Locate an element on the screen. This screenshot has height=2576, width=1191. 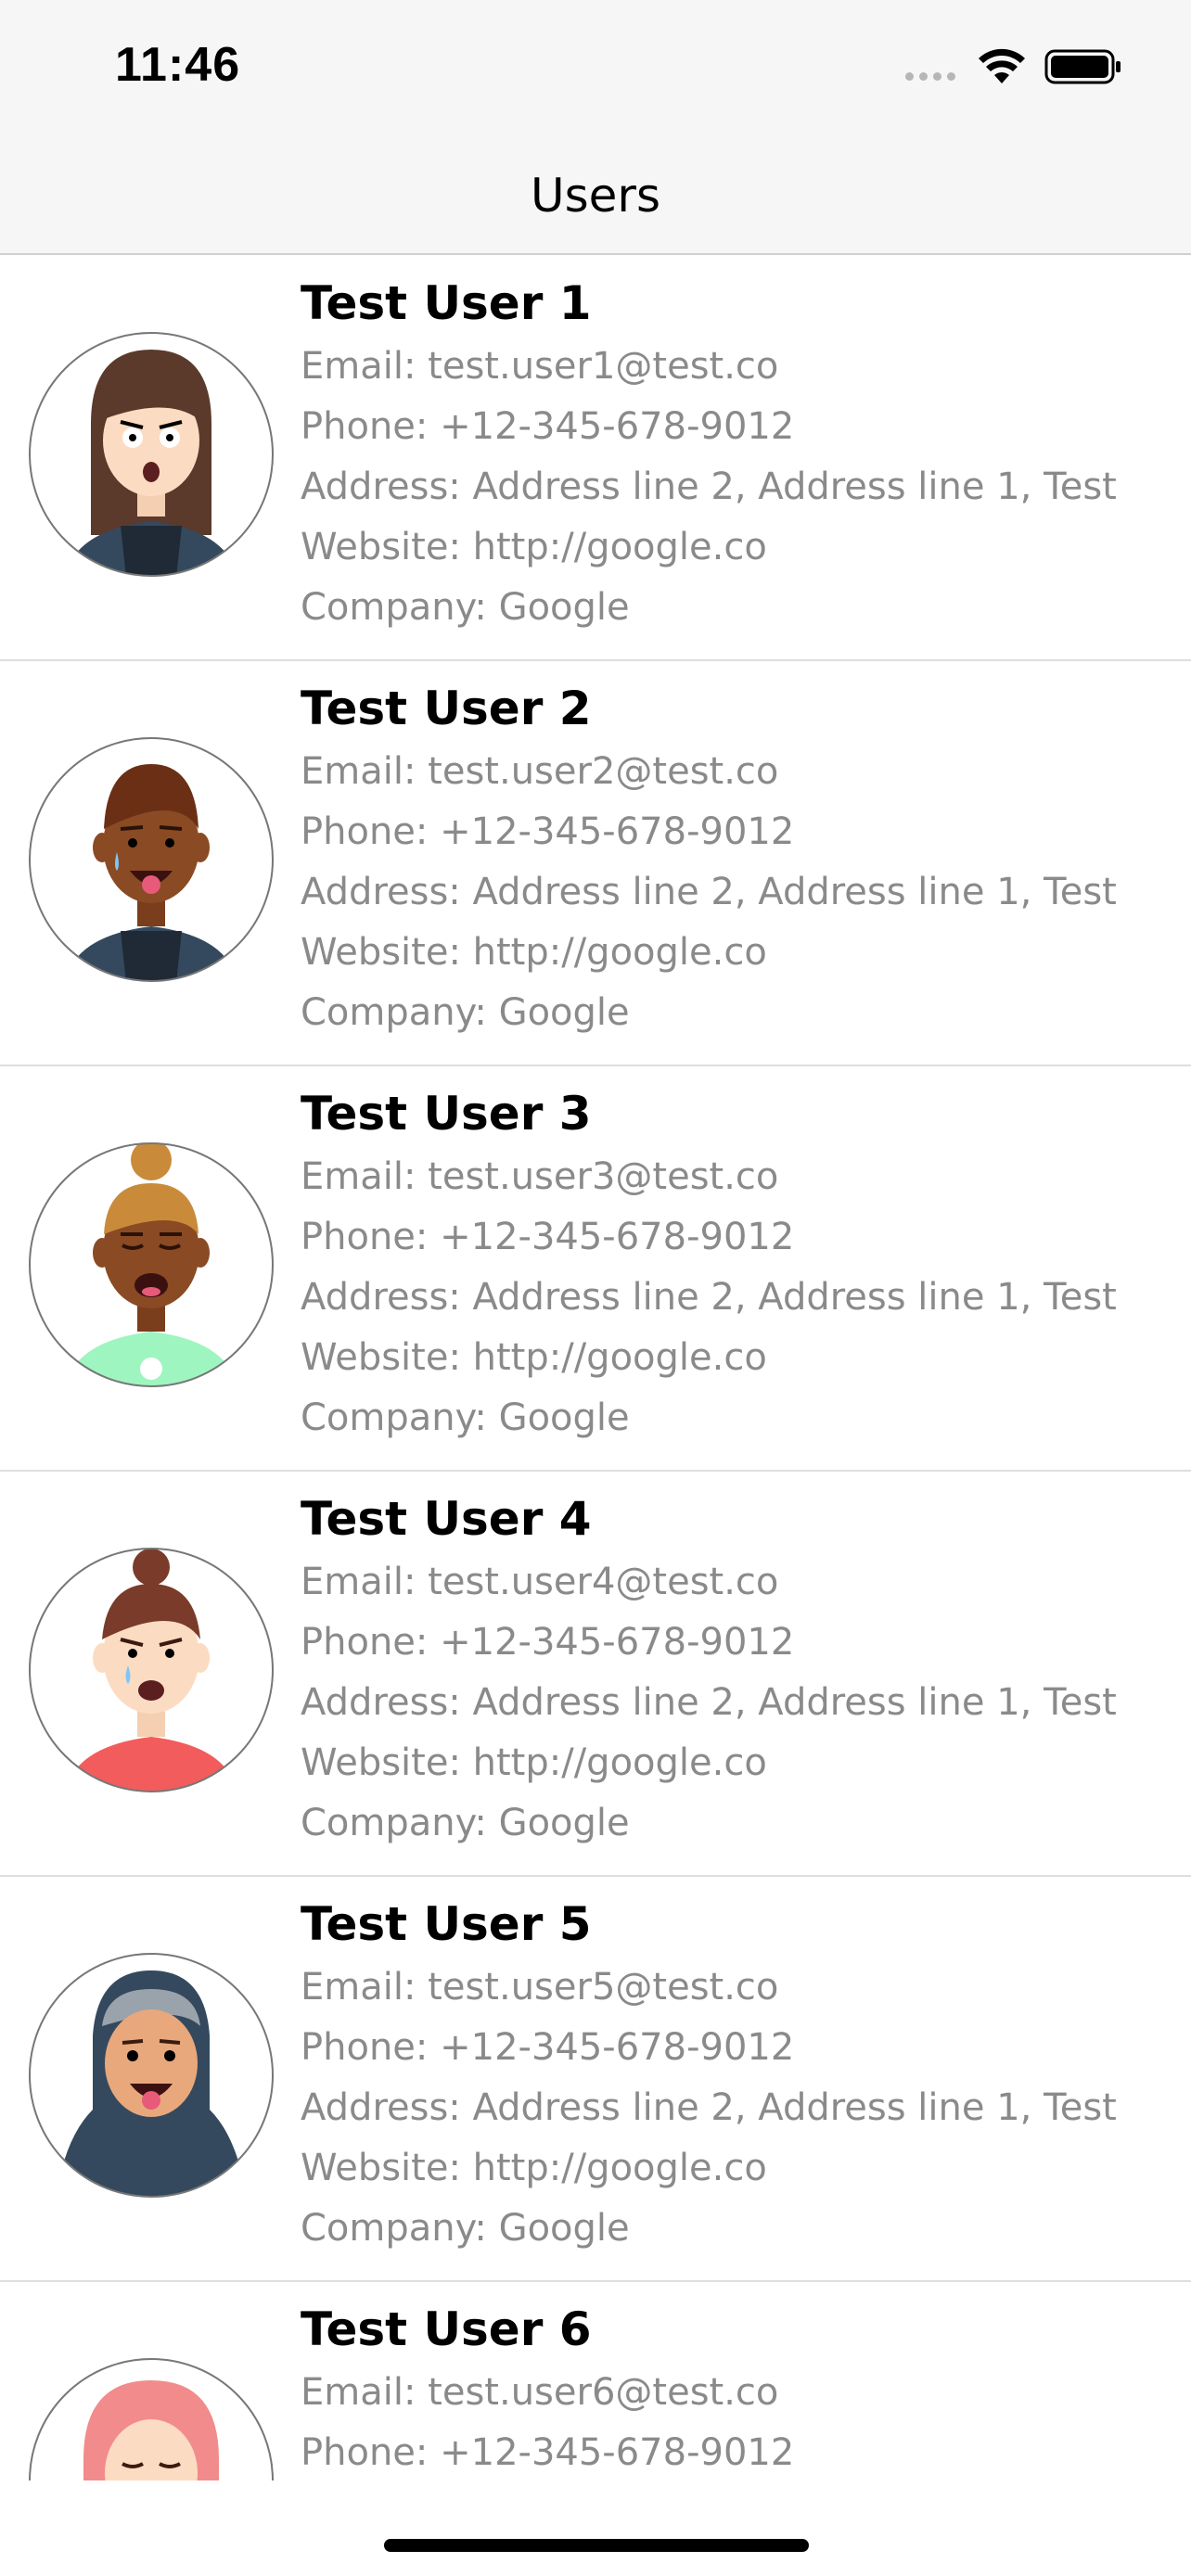
home-indicator is located at coordinates (597, 2545).